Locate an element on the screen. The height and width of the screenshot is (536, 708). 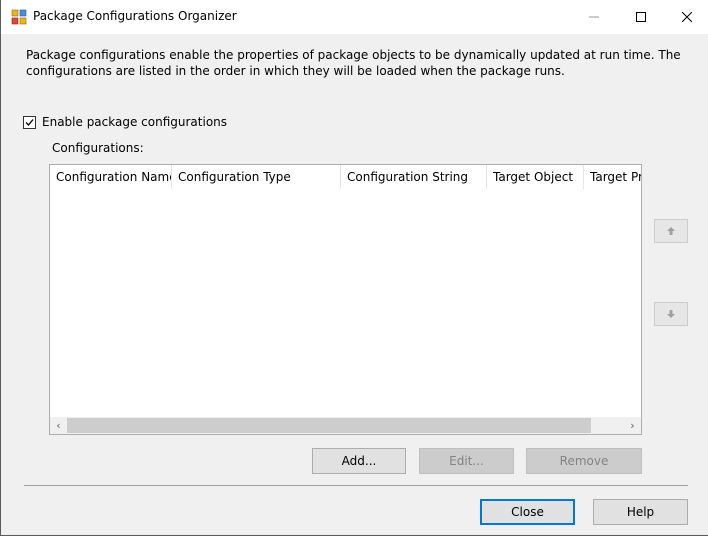
minimize-button is located at coordinates (594, 17).